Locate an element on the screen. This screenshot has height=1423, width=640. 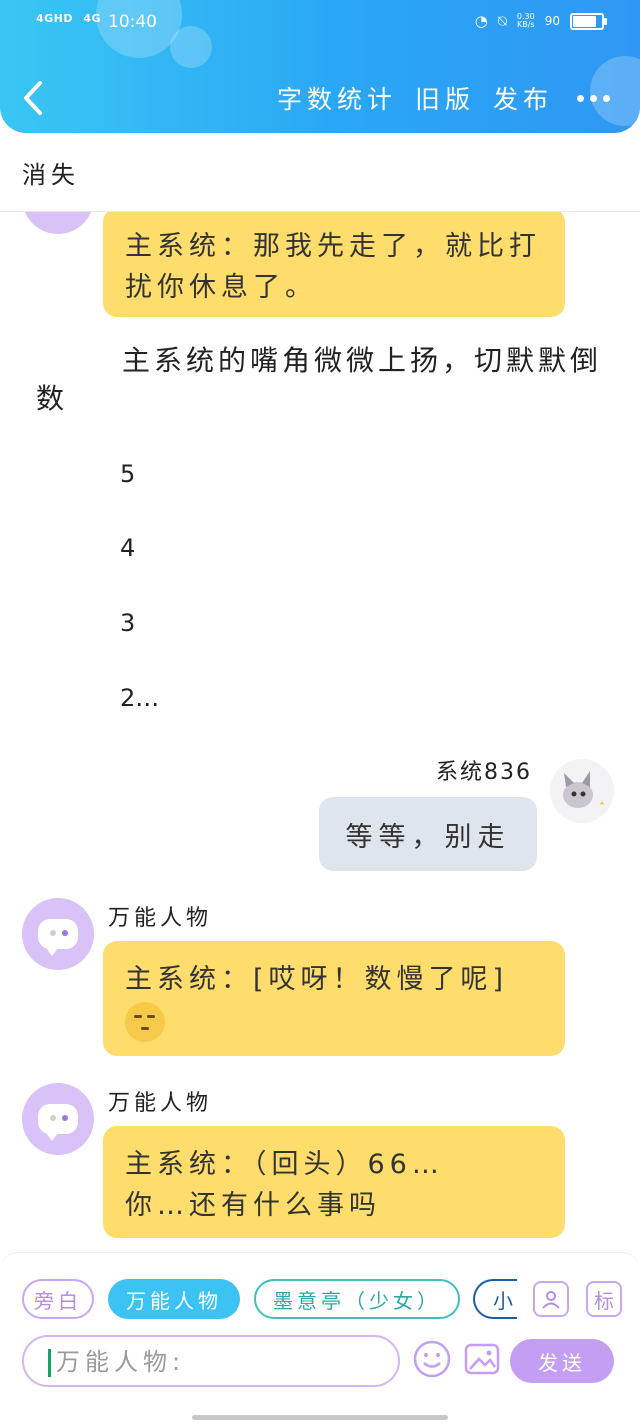
old-version-button: 旧版 is located at coordinates (445, 98).